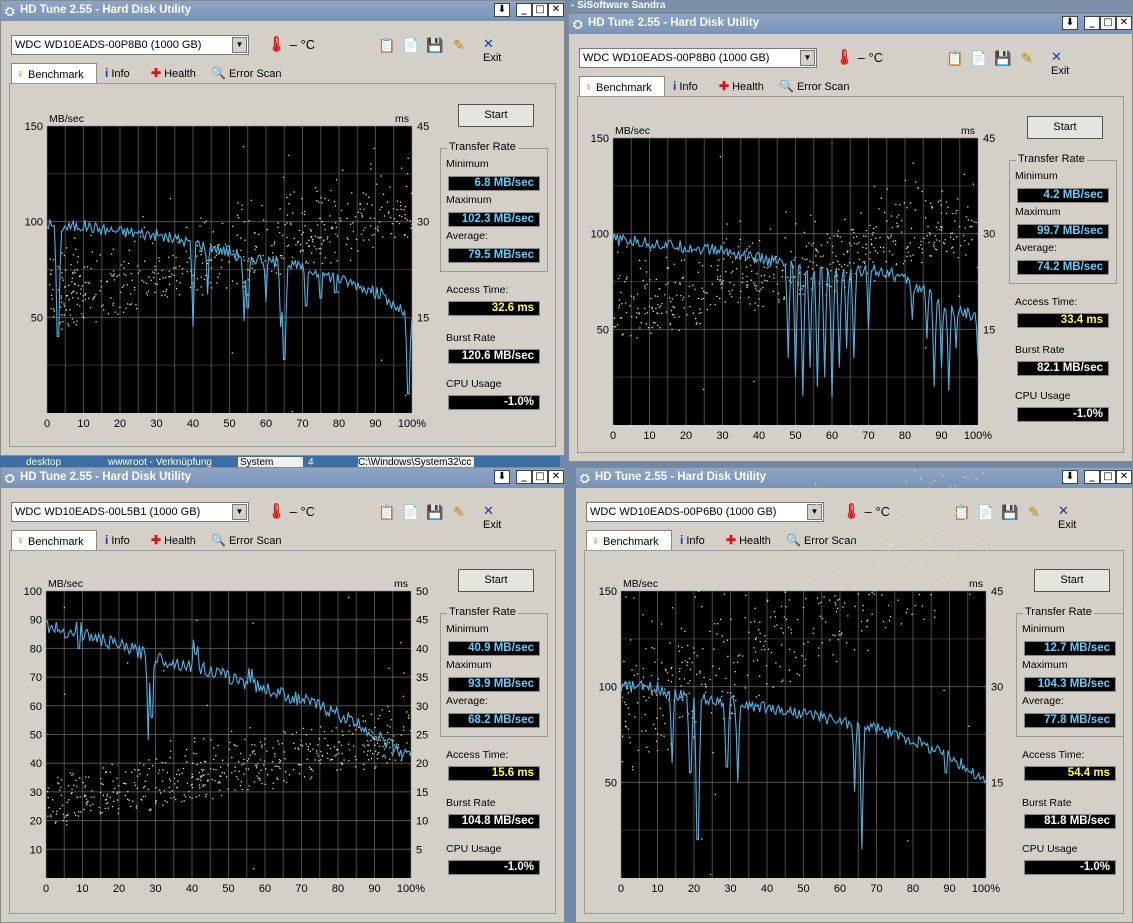 The width and height of the screenshot is (1133, 923). What do you see at coordinates (467, 701) in the screenshot?
I see `average-label: Average:` at bounding box center [467, 701].